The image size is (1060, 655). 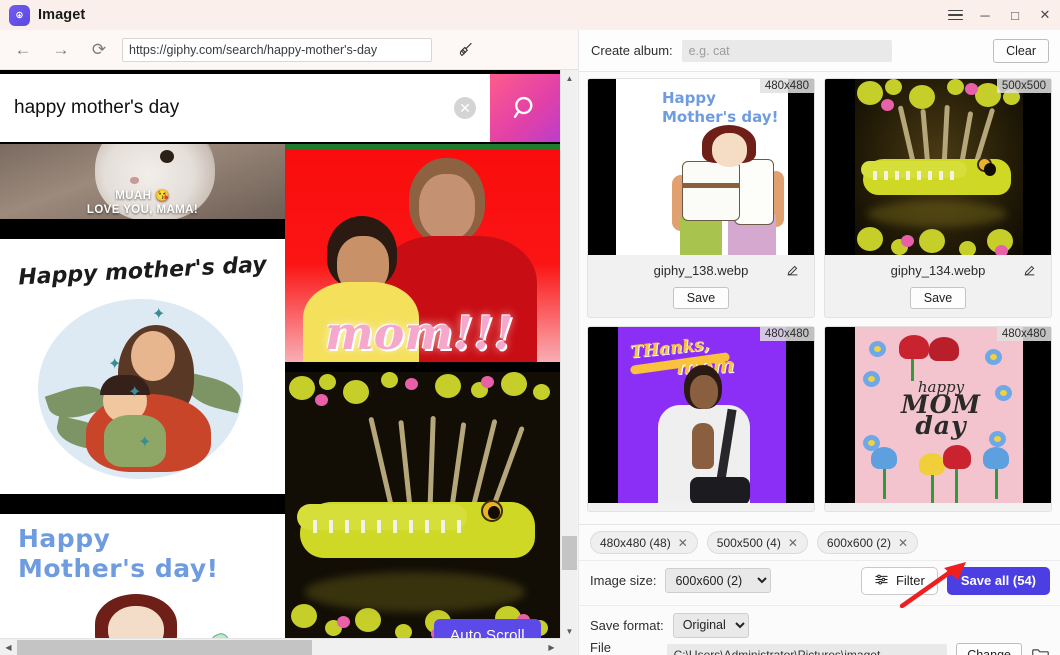 I want to click on minimize-icon: ─, so click(x=985, y=15).